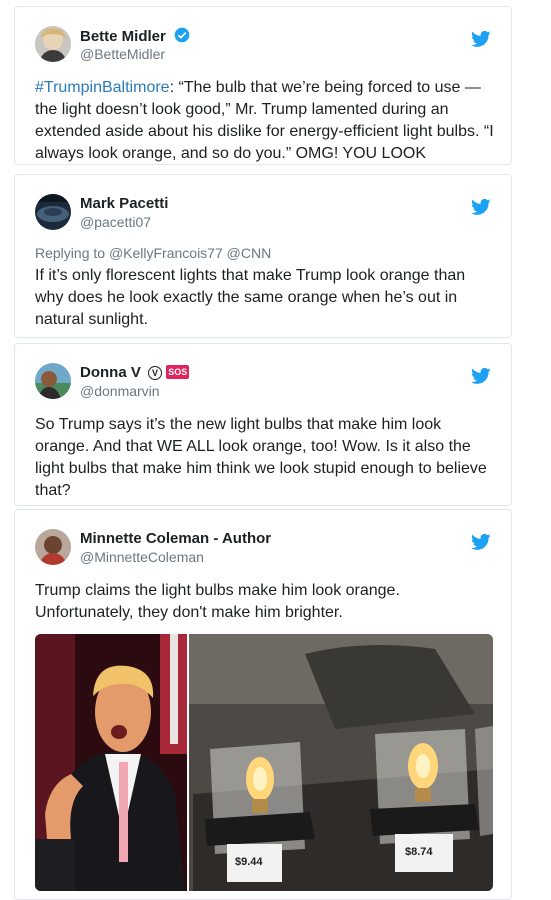  I want to click on price-tag-right: $8.74, so click(419, 852).